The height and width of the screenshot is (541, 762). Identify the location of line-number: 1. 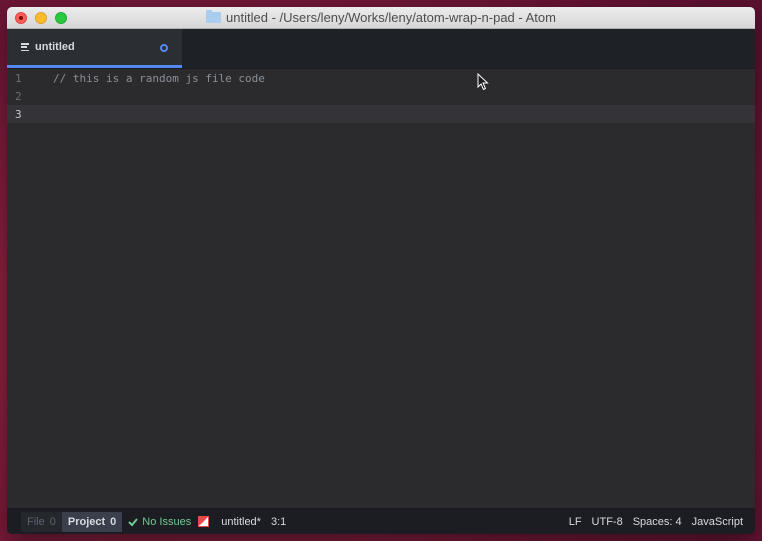
(30, 78).